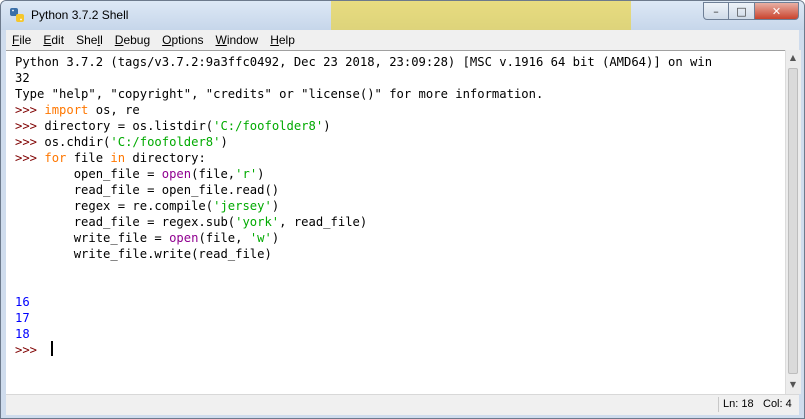 This screenshot has height=419, width=805. Describe the element at coordinates (22, 78) in the screenshot. I see `banner-line-2: 32` at that location.